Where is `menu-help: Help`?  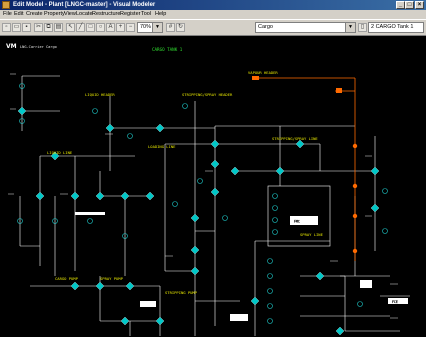
menu-help: Help is located at coordinates (160, 14).